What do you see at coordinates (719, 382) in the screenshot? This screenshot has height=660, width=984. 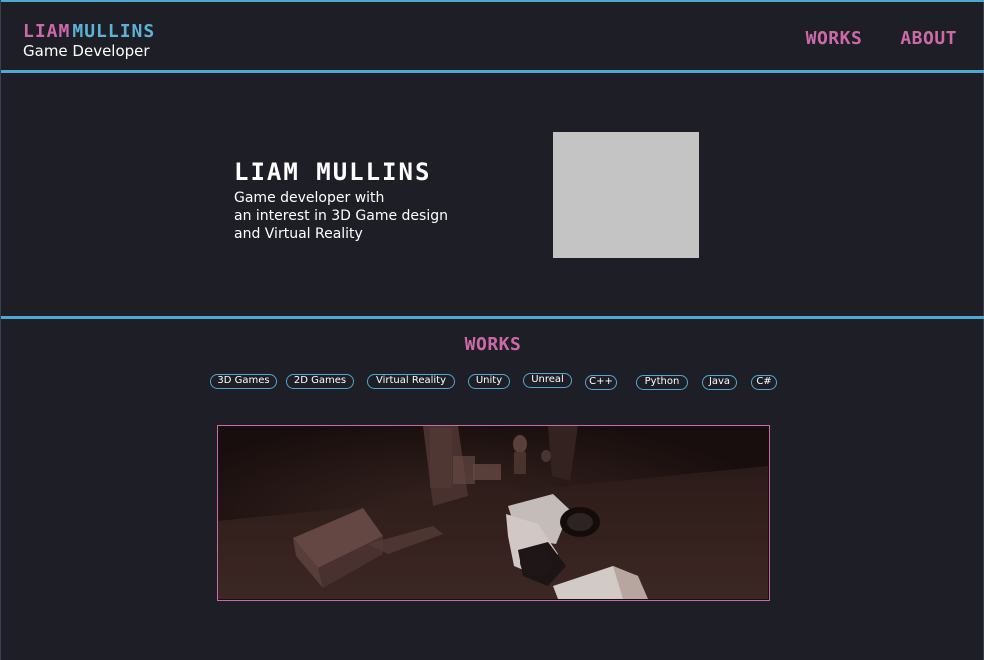 I see `tag-java: Java` at bounding box center [719, 382].